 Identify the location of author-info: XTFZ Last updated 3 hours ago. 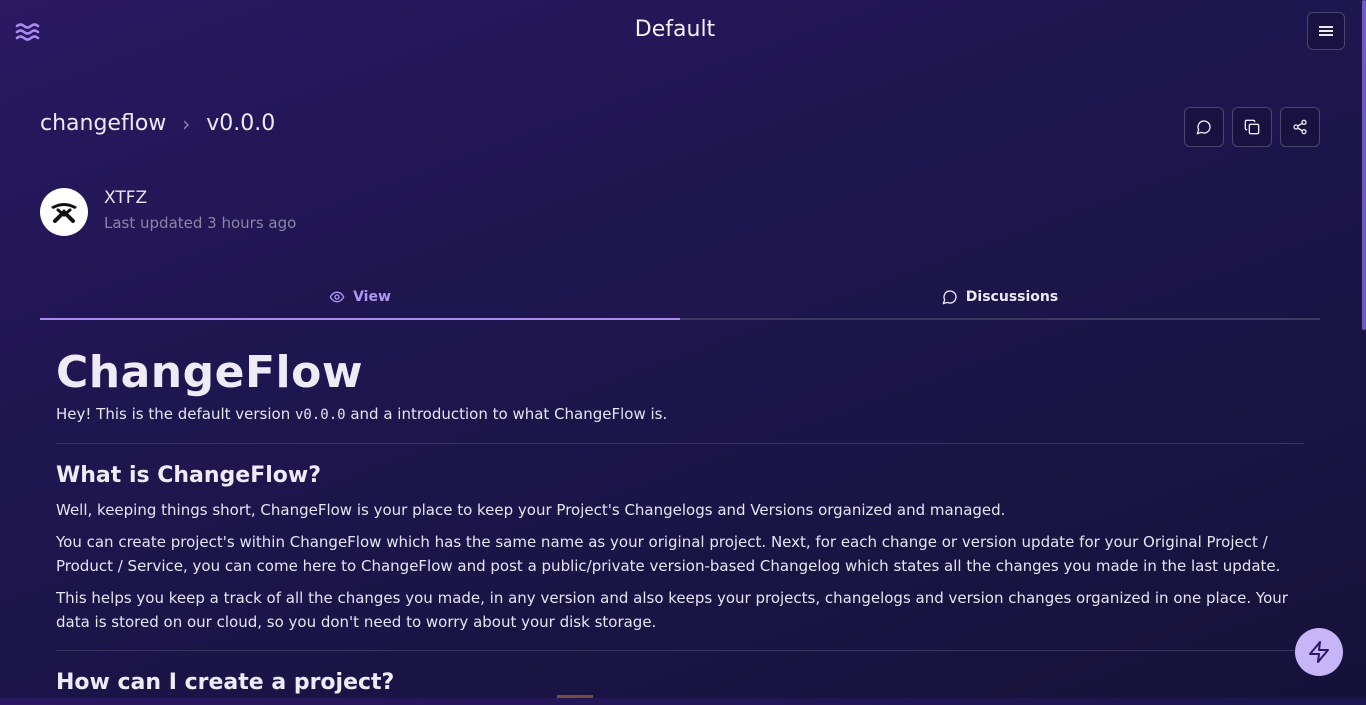
(168, 212).